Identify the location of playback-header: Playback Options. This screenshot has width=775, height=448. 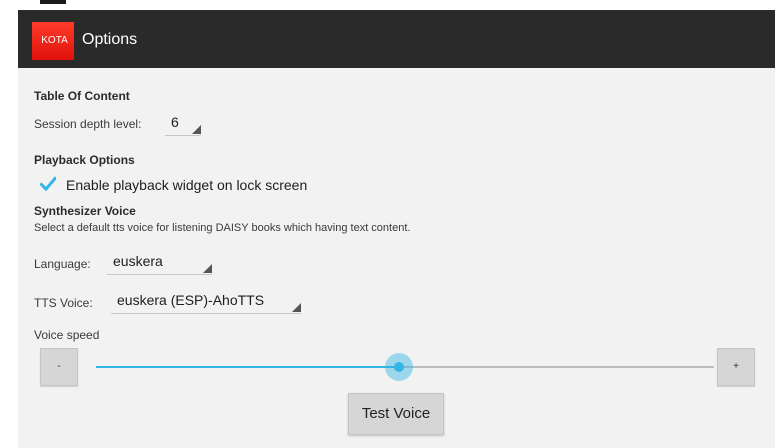
(84, 160).